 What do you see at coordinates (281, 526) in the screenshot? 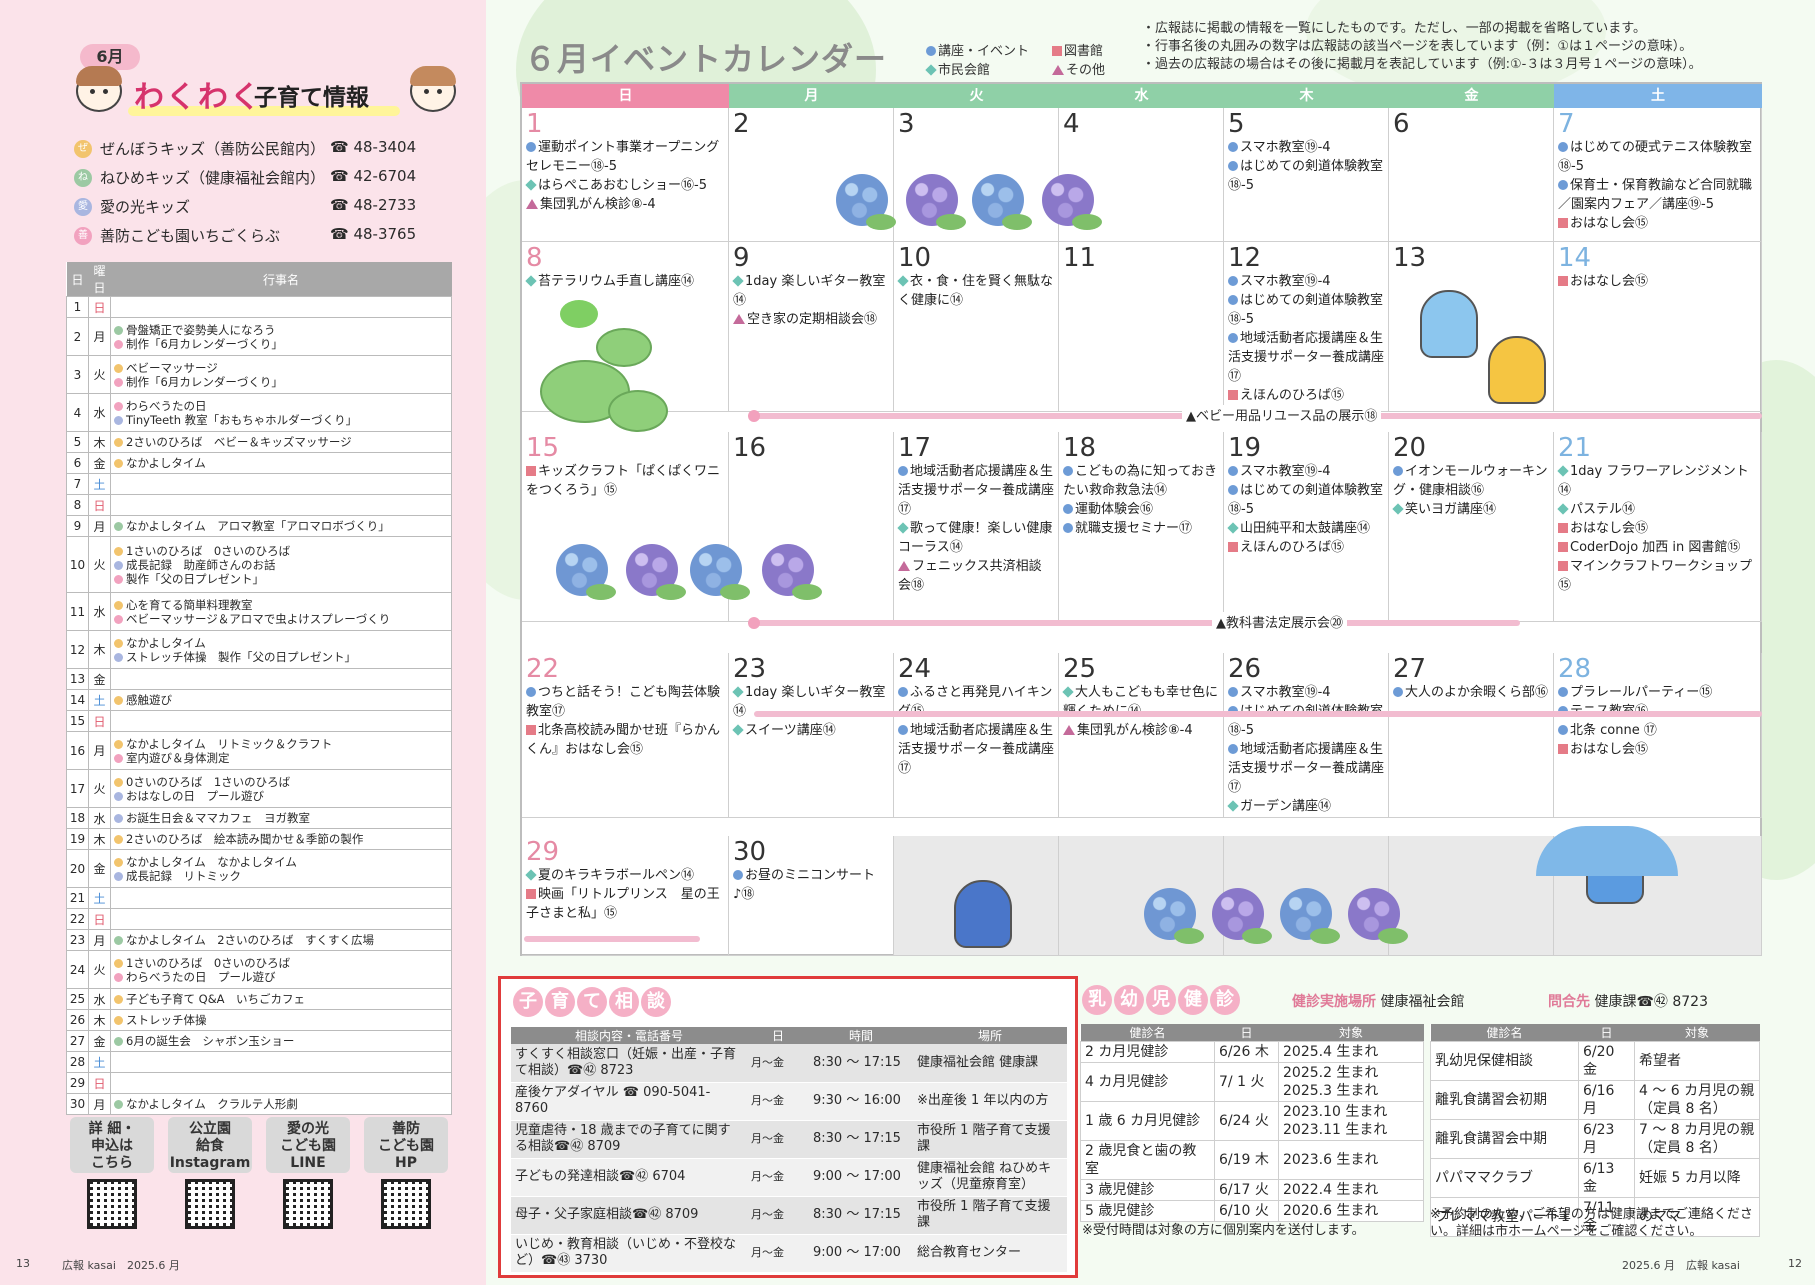
I see `schedule-events: なかよしタイム アロマ教室「アロマロボづくり」` at bounding box center [281, 526].